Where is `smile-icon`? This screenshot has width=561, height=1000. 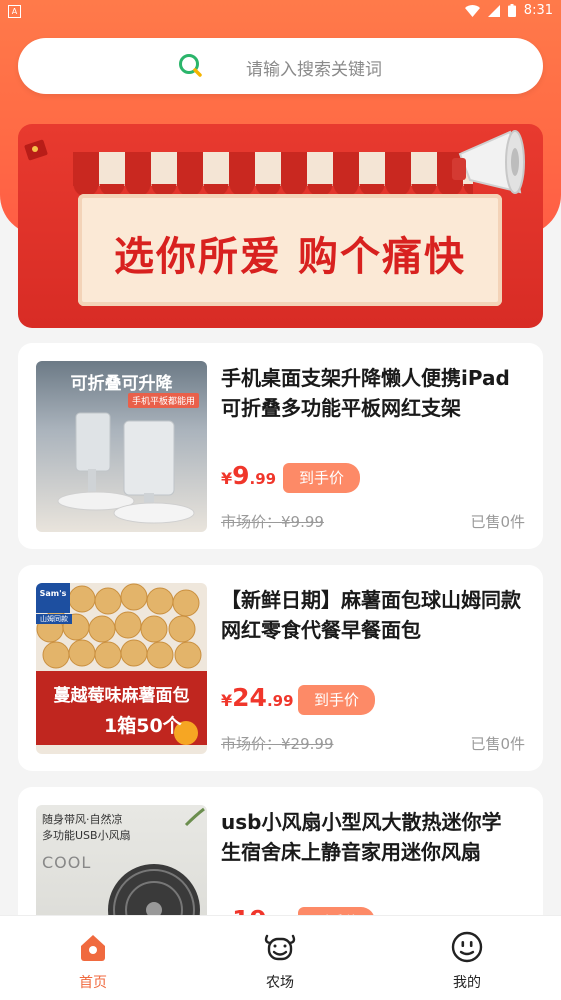
smile-icon is located at coordinates (467, 947).